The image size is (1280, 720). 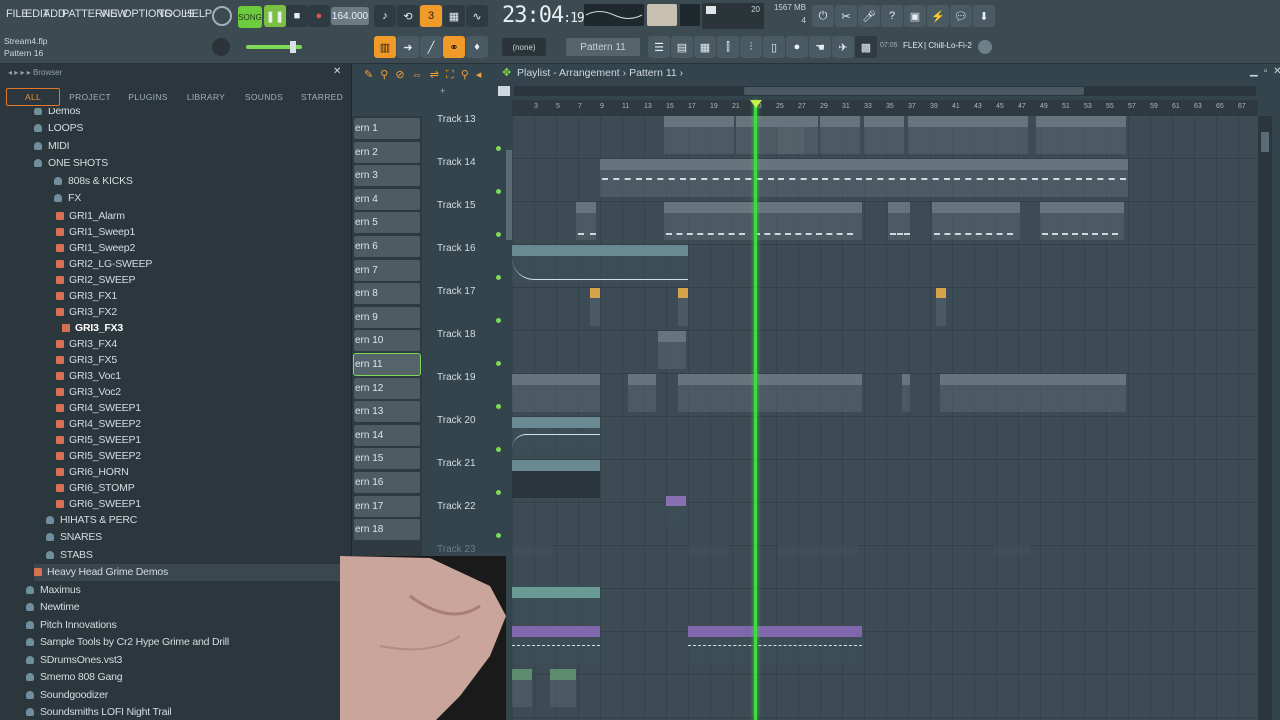 What do you see at coordinates (221, 47) in the screenshot?
I see `pitch-knob` at bounding box center [221, 47].